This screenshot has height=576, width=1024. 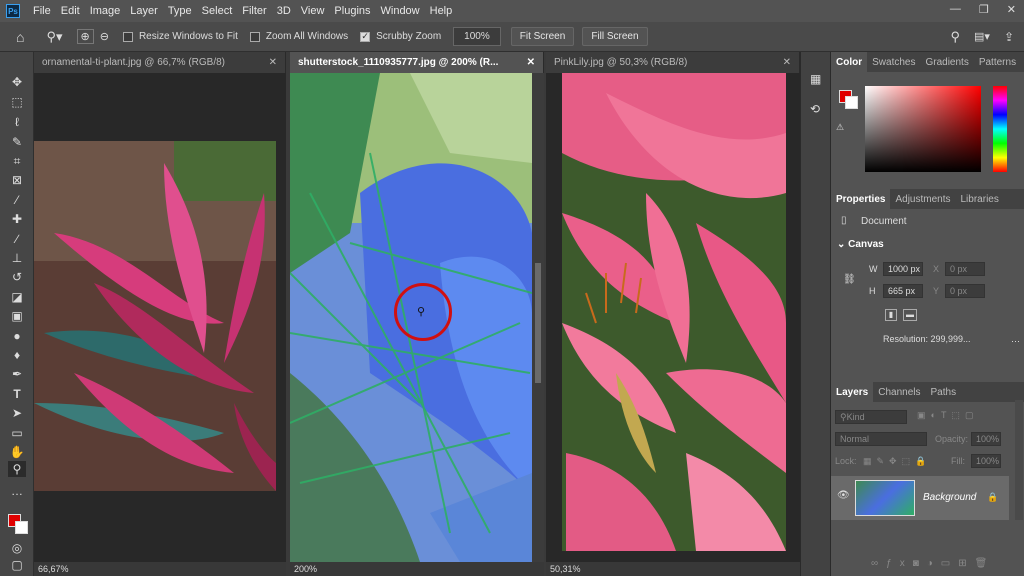 What do you see at coordinates (180, 11) in the screenshot?
I see `menu-type: Type` at bounding box center [180, 11].